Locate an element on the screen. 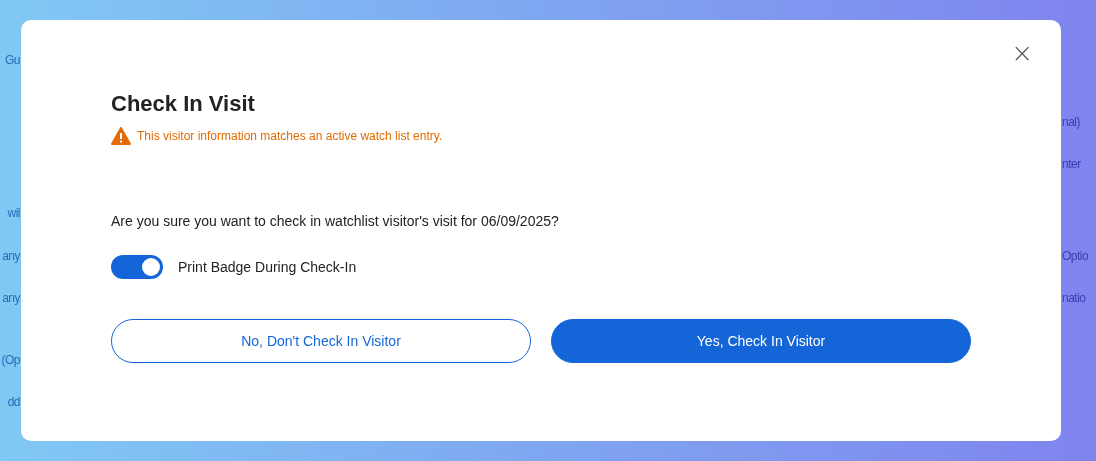  background-text: nal) is located at coordinates (1070, 122).